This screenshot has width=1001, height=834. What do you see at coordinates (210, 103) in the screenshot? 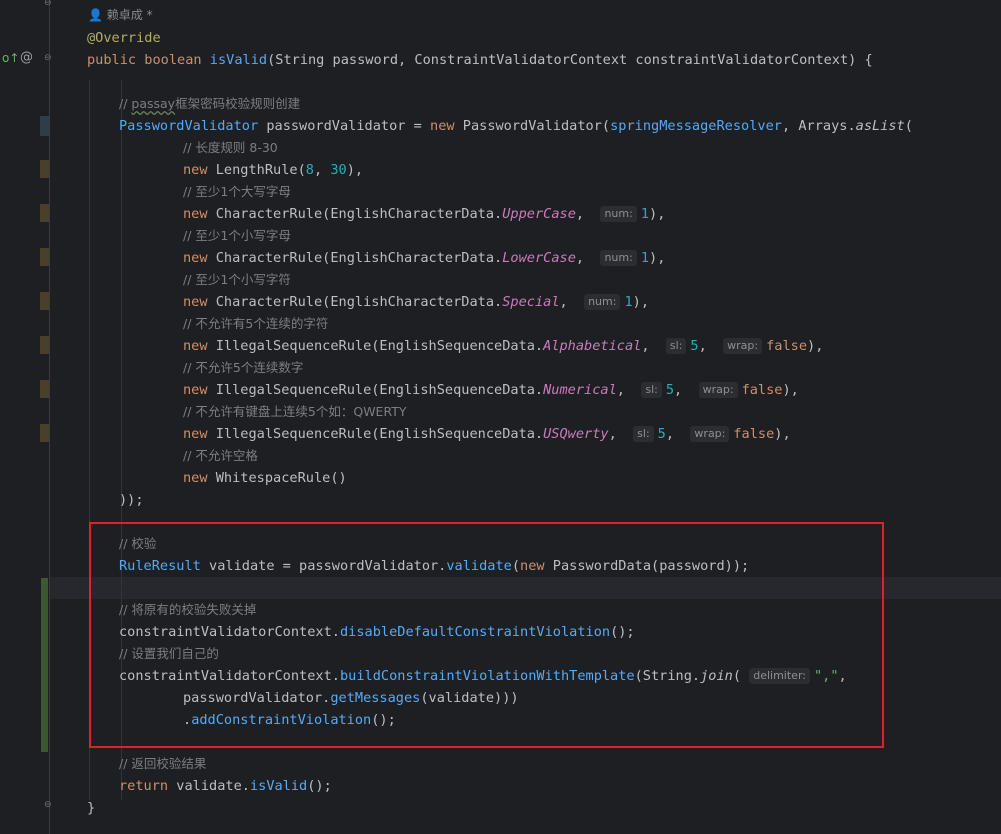
I see `code-line: // passay框架密码校验规则创建` at bounding box center [210, 103].